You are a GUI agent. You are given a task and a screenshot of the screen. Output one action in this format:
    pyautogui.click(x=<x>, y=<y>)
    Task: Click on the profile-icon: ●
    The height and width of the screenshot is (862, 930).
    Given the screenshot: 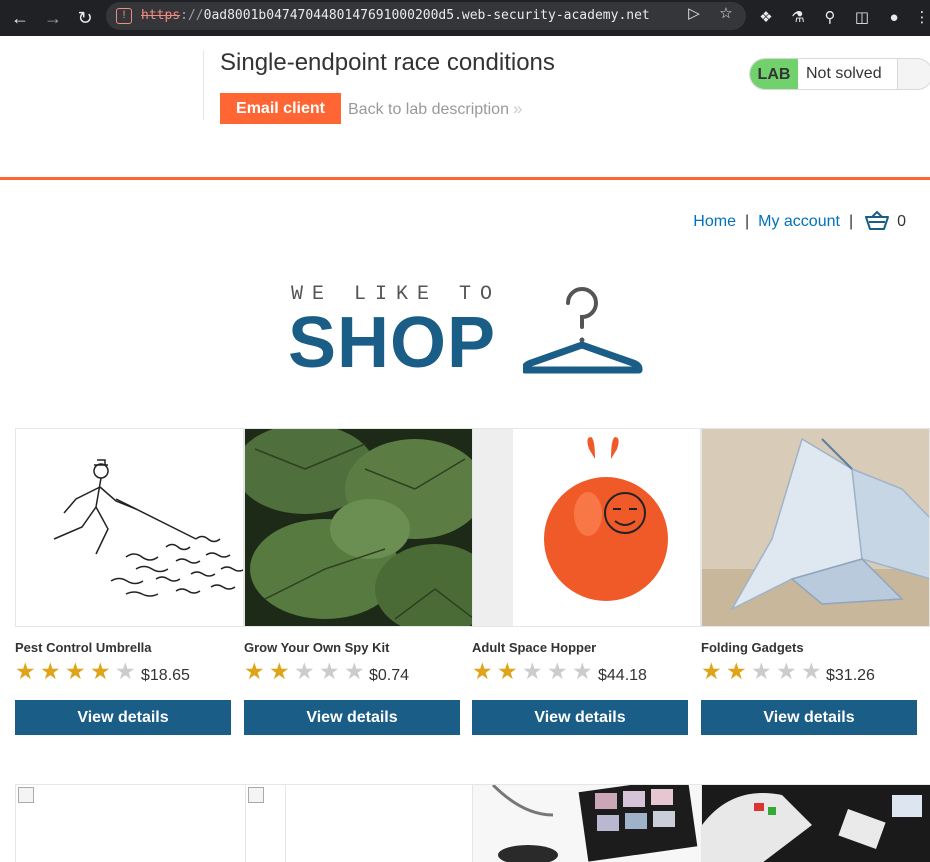 What is the action you would take?
    pyautogui.click(x=894, y=18)
    